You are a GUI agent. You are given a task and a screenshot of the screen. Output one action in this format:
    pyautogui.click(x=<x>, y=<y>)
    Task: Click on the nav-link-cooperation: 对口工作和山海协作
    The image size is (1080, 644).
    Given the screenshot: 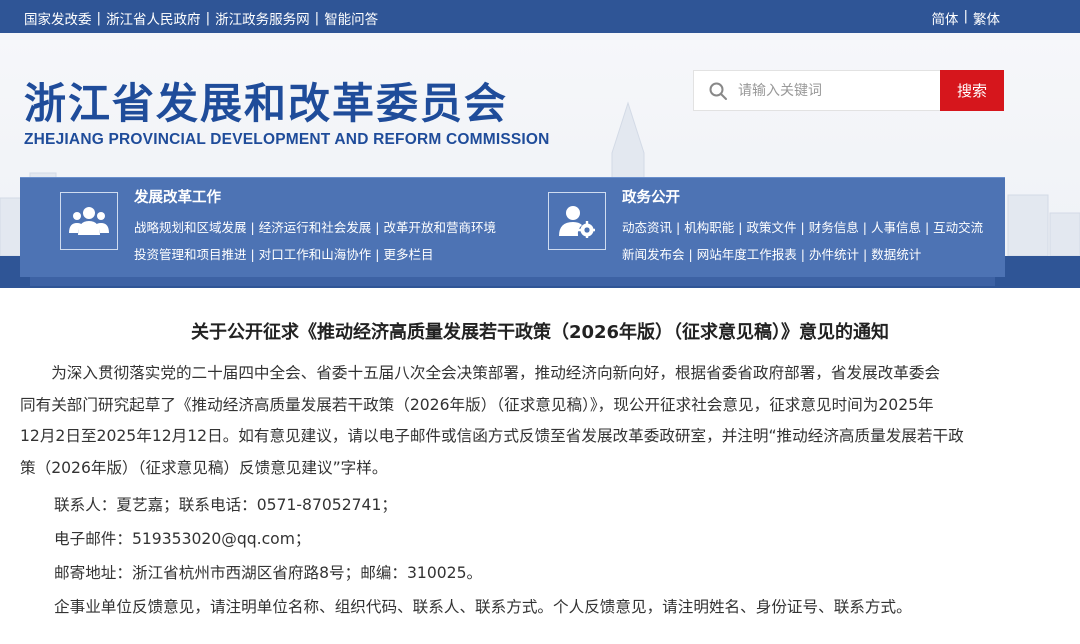 What is the action you would take?
    pyautogui.click(x=315, y=254)
    